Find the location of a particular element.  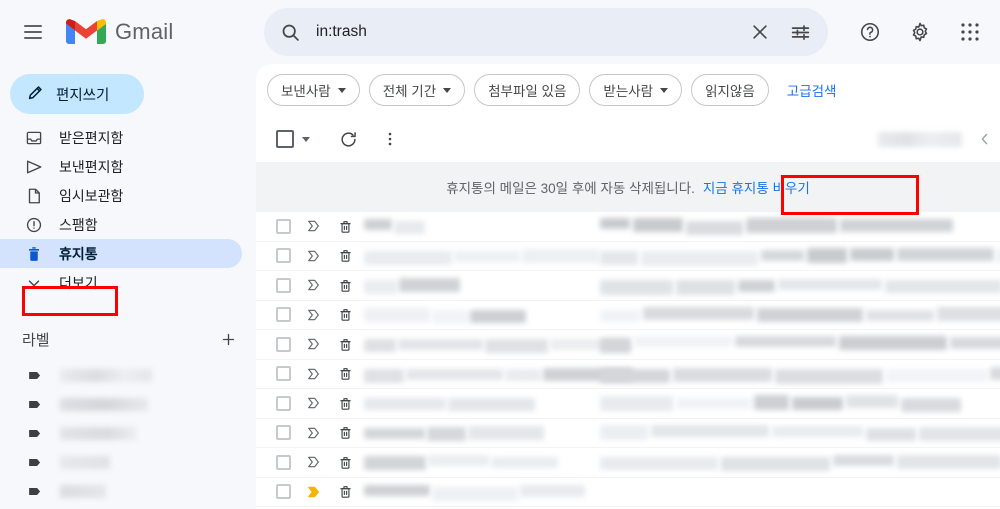

search-input is located at coordinates (528, 32).